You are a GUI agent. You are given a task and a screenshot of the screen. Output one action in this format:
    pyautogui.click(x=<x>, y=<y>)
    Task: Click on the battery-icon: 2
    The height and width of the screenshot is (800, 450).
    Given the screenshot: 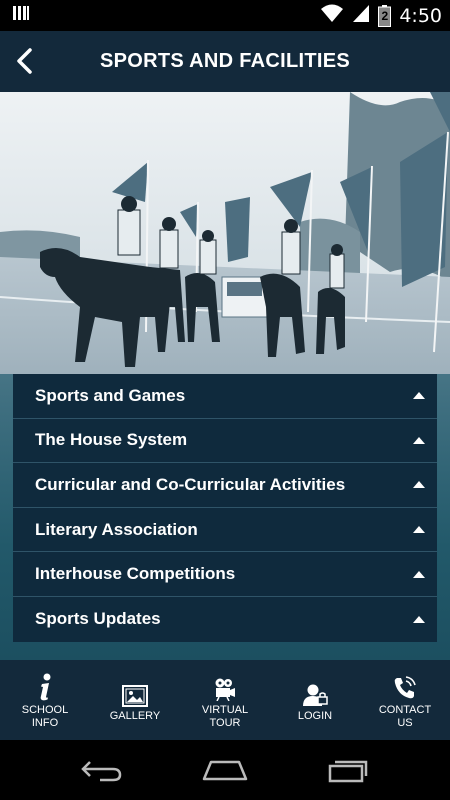 What is the action you would take?
    pyautogui.click(x=385, y=15)
    